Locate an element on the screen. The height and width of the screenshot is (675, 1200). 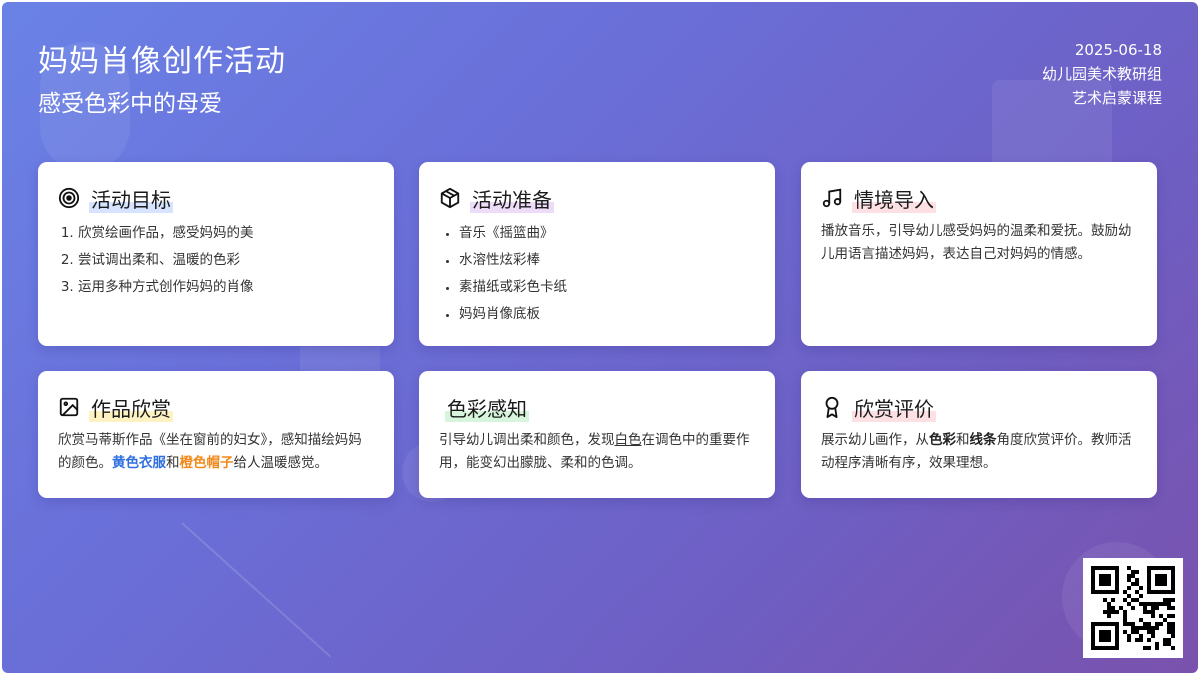
music-icon is located at coordinates (832, 198).